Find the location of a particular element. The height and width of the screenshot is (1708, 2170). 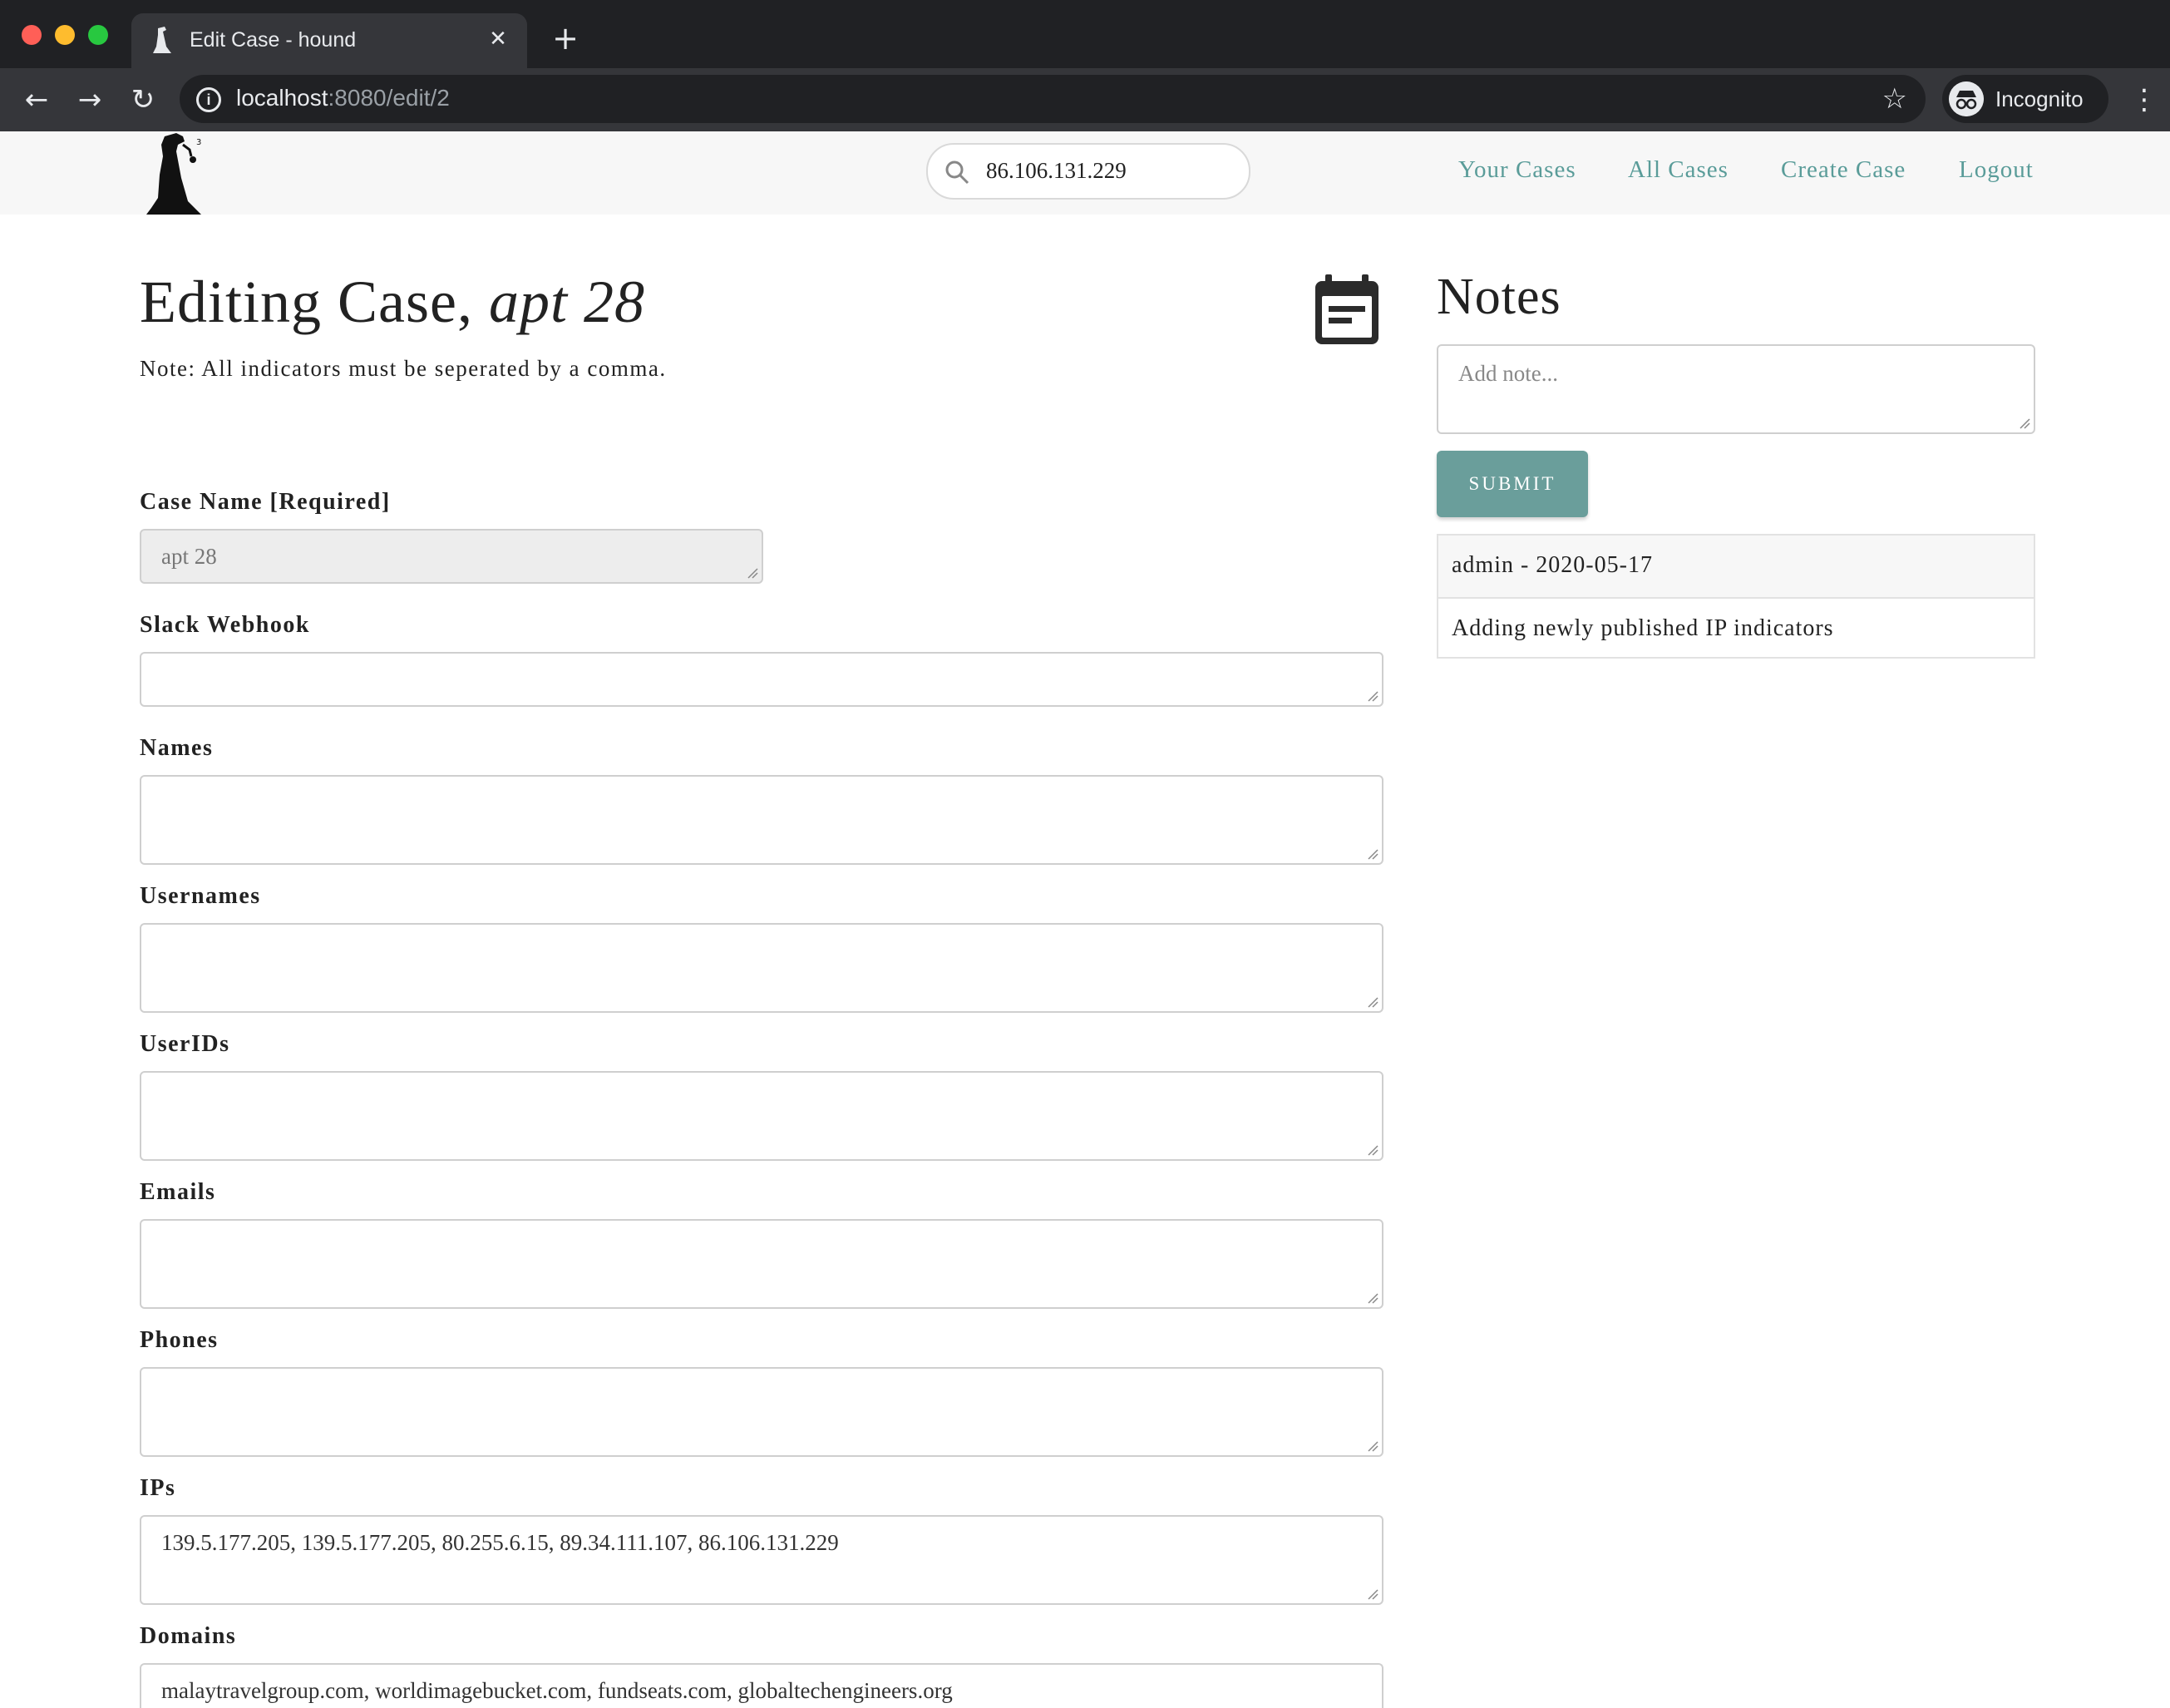

userids-label: UserIDs is located at coordinates (185, 1044).